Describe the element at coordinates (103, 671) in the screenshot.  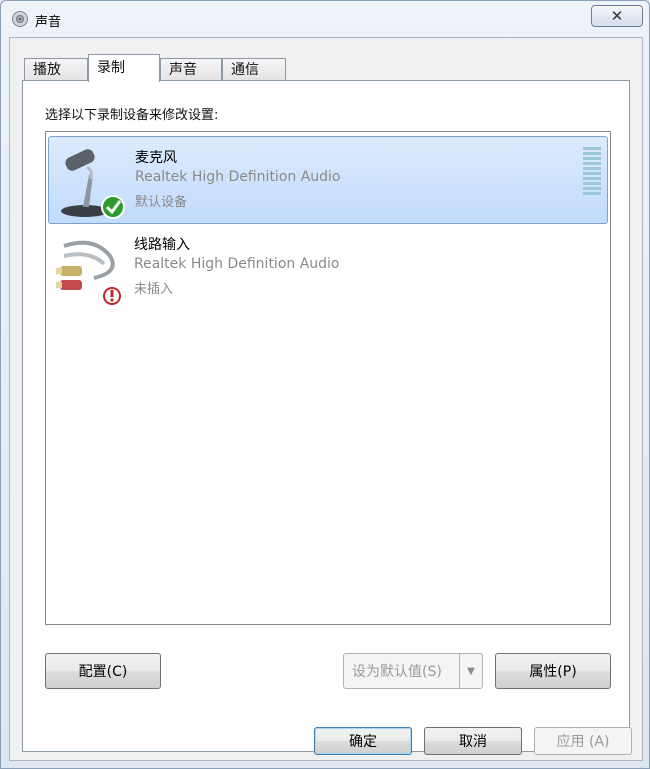
I see `configure-button: 配置(C)` at that location.